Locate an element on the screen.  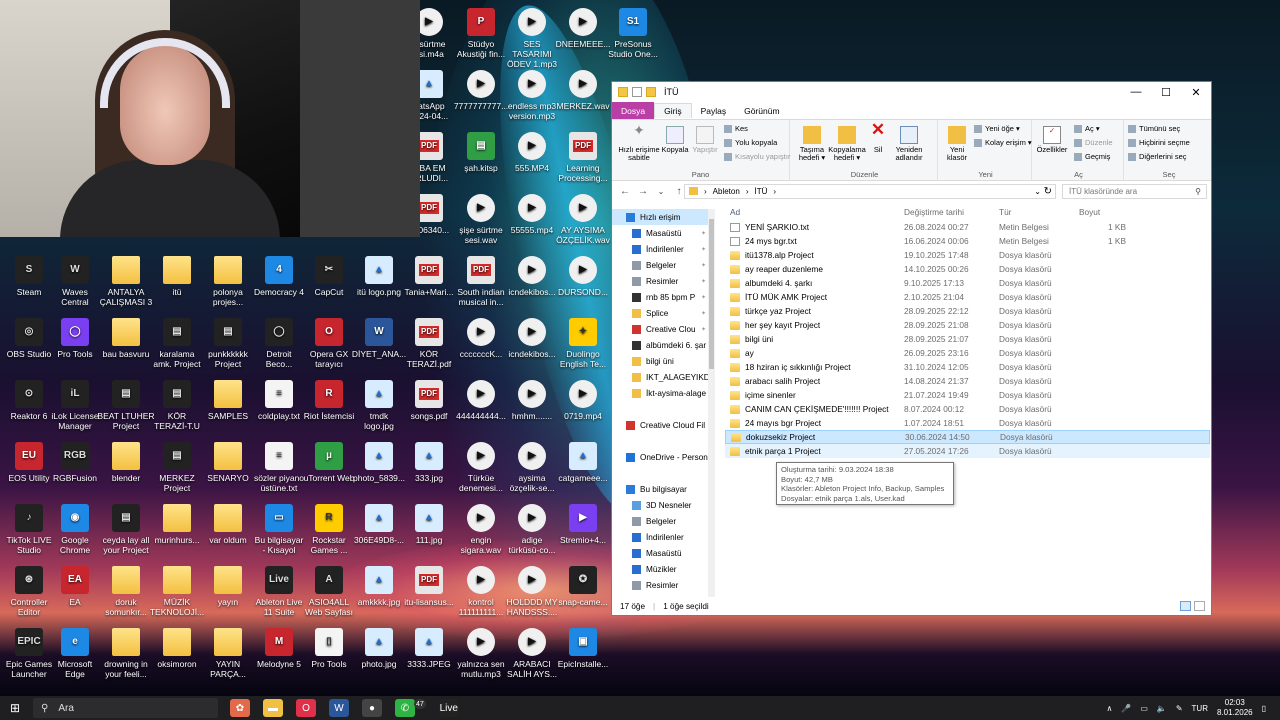
desktop-icon: SENARYO is located at coordinates (228, 462).